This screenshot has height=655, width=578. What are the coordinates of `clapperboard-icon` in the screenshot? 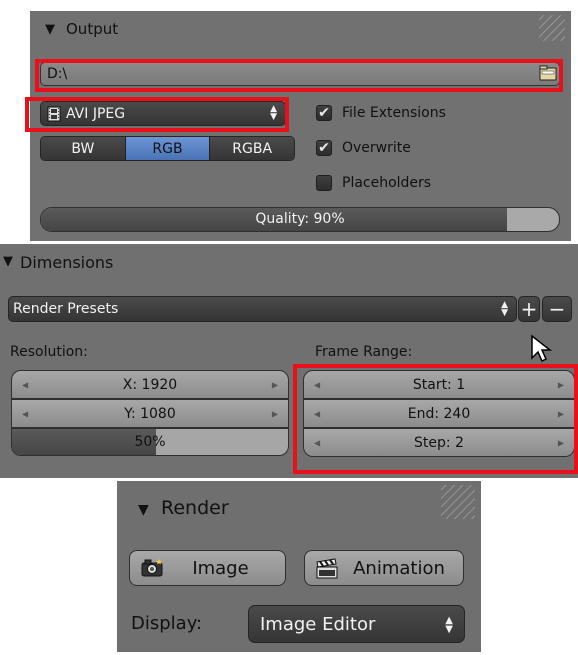 It's located at (327, 571).